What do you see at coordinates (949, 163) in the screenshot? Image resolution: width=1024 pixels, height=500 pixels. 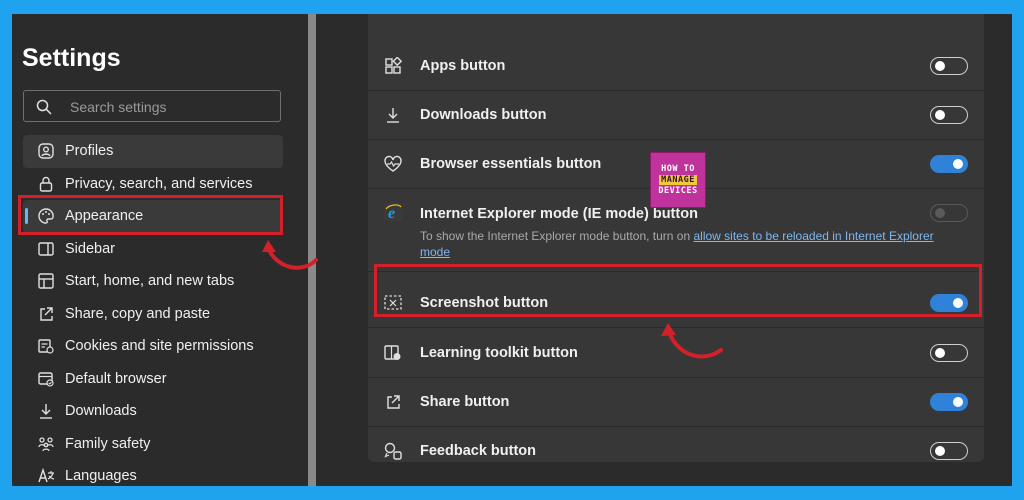 I see `browser-essentials-button-toggle` at bounding box center [949, 163].